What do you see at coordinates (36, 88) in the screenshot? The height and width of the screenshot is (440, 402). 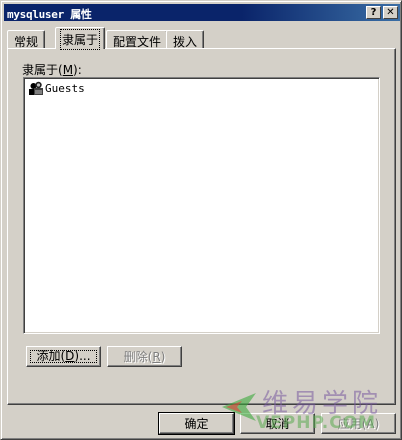 I see `user-group-icon` at bounding box center [36, 88].